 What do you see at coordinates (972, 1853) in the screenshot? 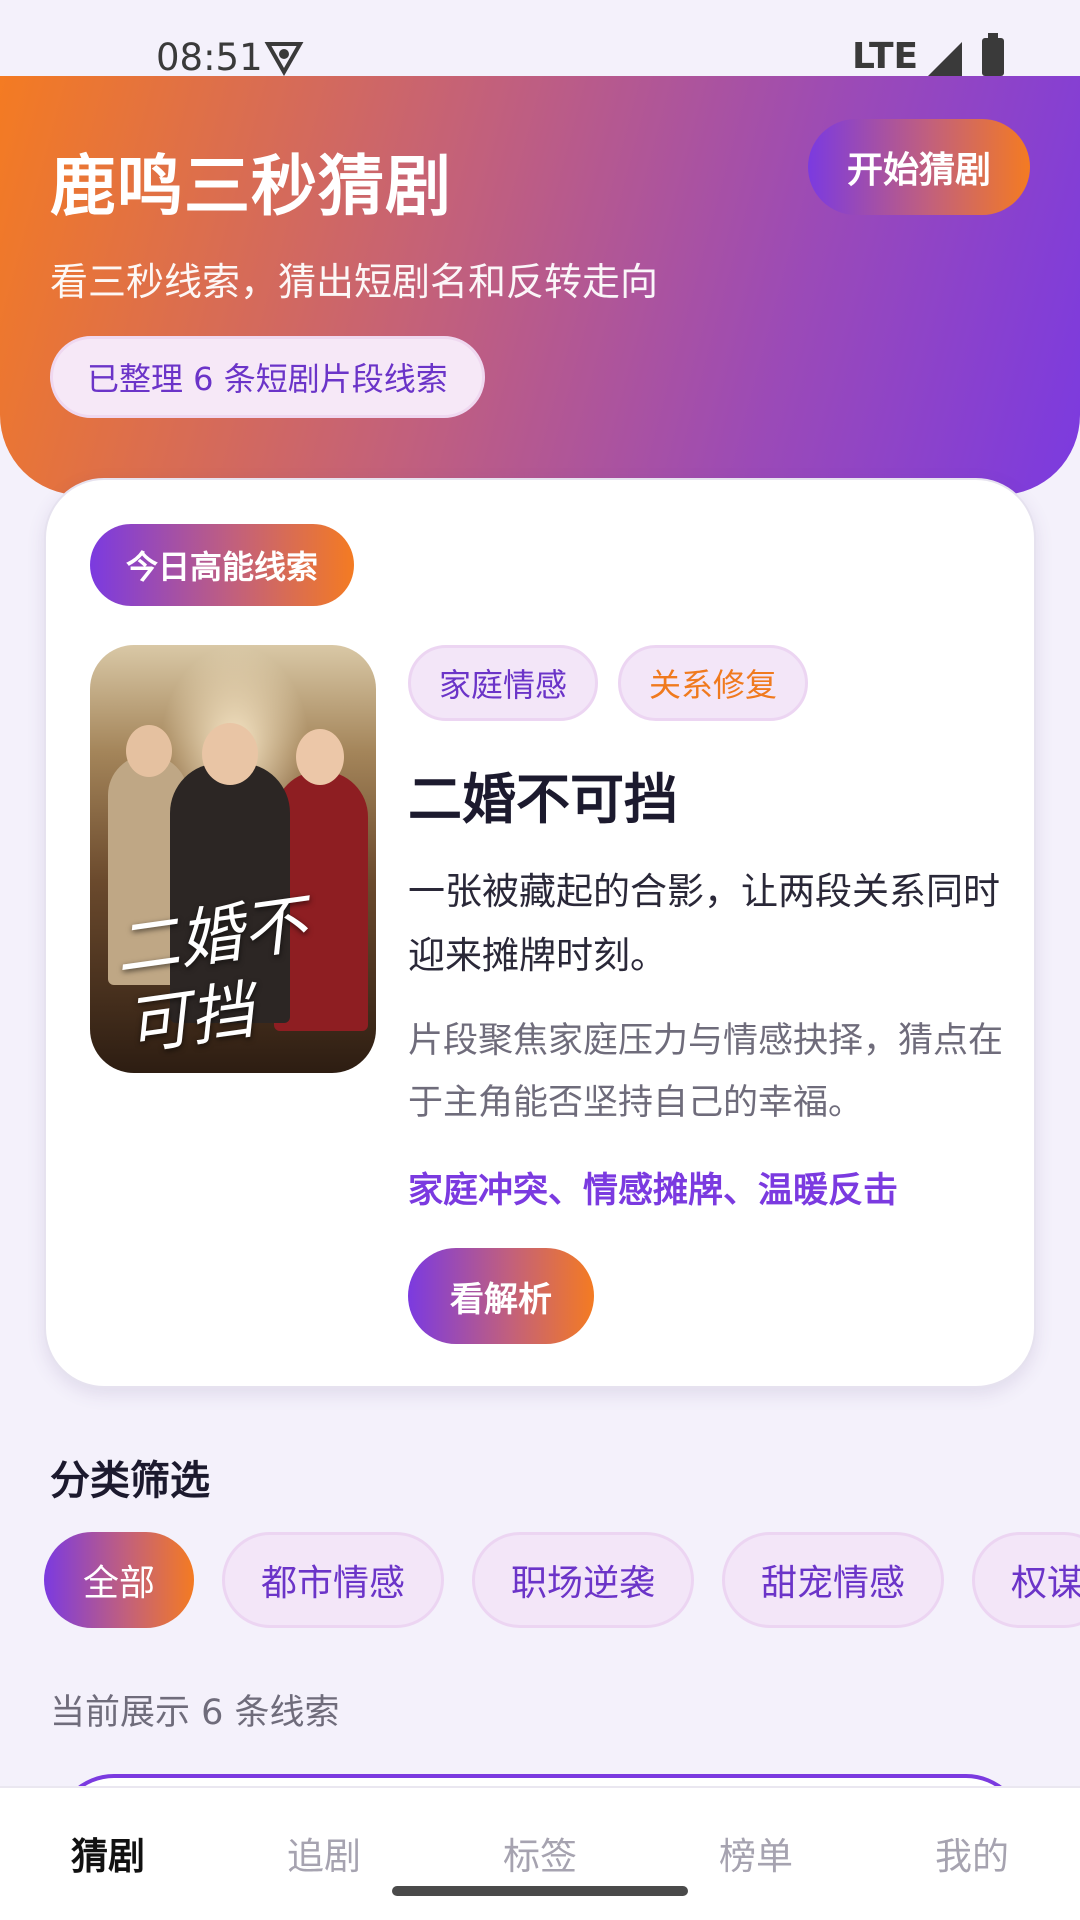
I see `nav-mine: 我的` at bounding box center [972, 1853].